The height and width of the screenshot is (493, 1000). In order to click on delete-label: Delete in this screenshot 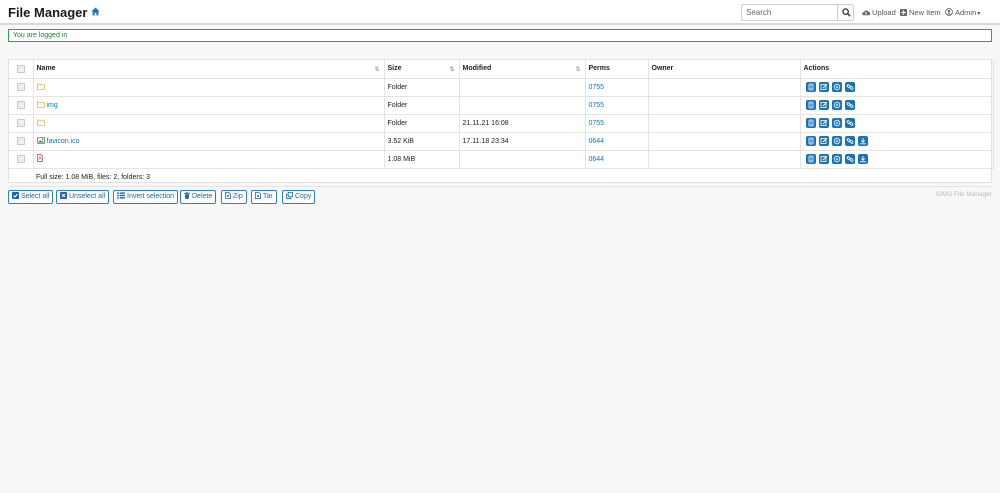, I will do `click(202, 196)`.